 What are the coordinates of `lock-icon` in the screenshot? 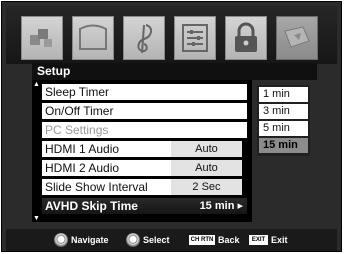 It's located at (246, 37).